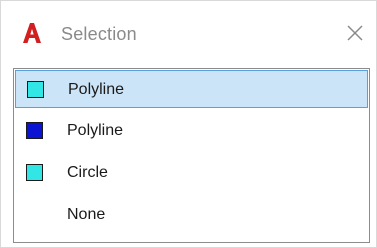 The width and height of the screenshot is (377, 248). I want to click on close-icon, so click(355, 33).